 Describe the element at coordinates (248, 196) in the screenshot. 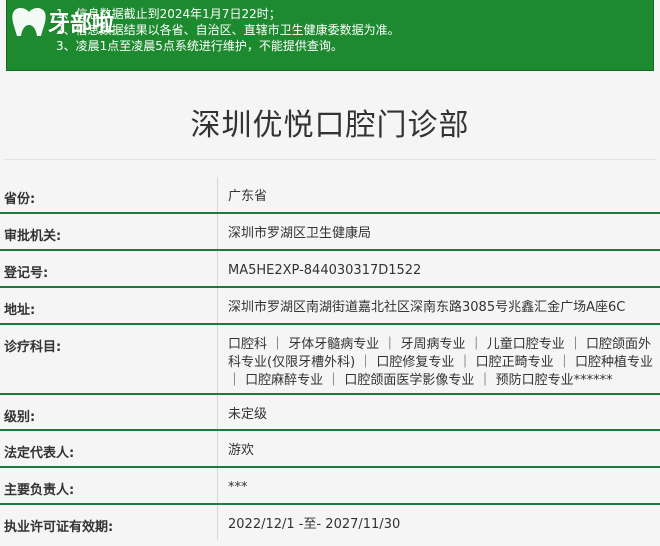

I see `row-value: 广东省` at that location.